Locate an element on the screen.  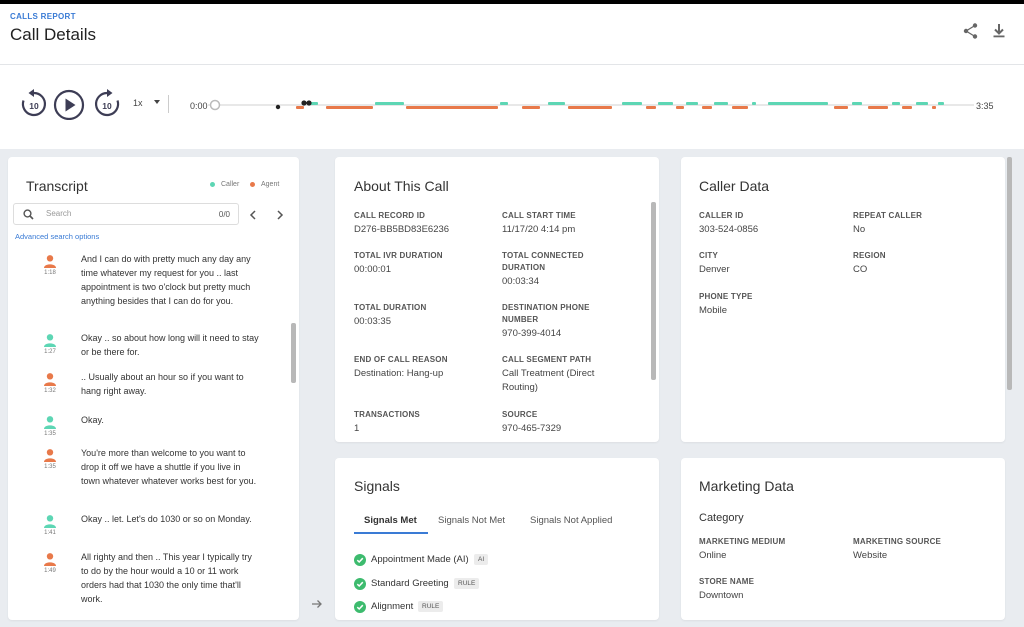
field-label: REPEAT CALLER is located at coordinates (888, 215).